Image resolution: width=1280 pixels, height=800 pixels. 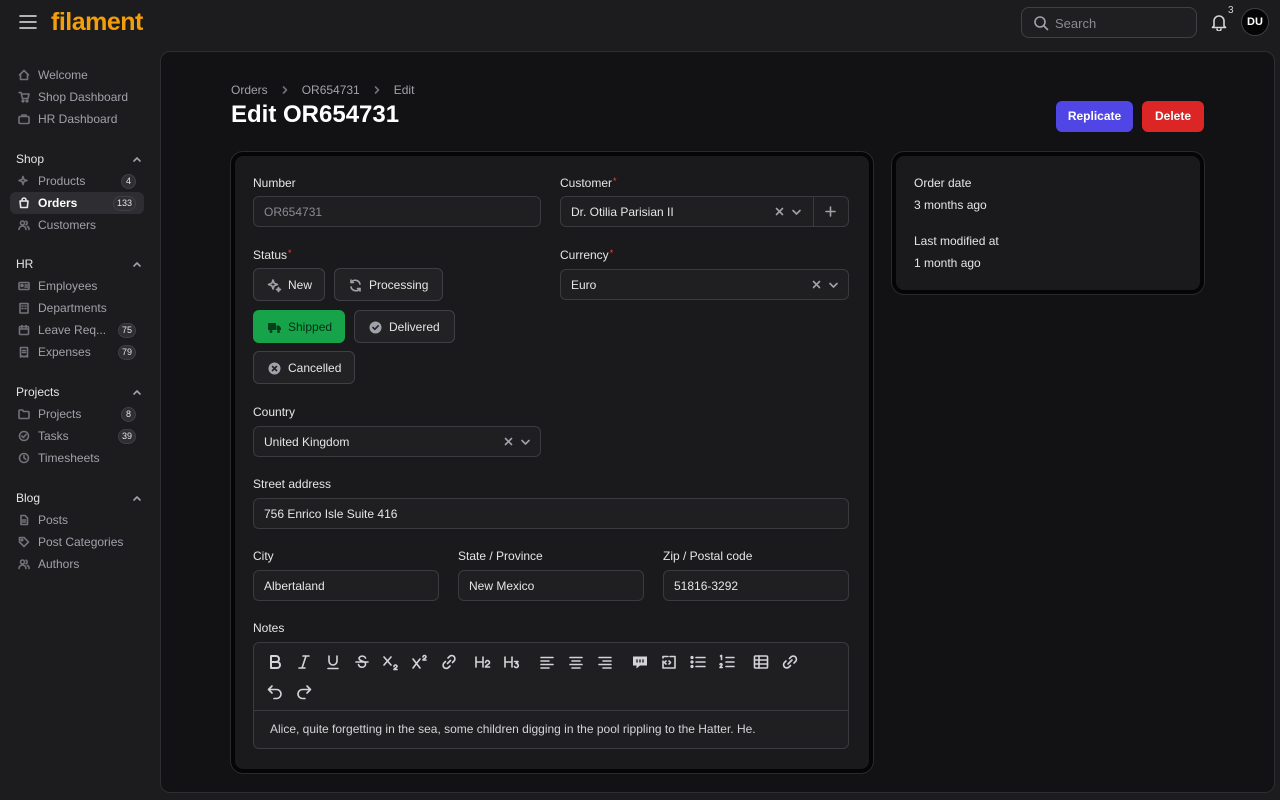 I want to click on status-option-label: Delivered, so click(x=414, y=327).